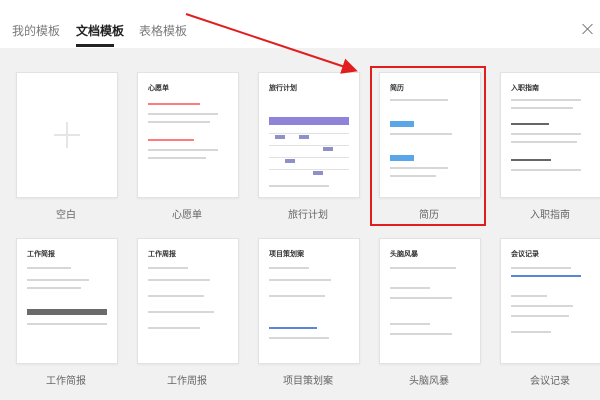  Describe the element at coordinates (158, 88) in the screenshot. I see `card-title: 心愿单` at that location.